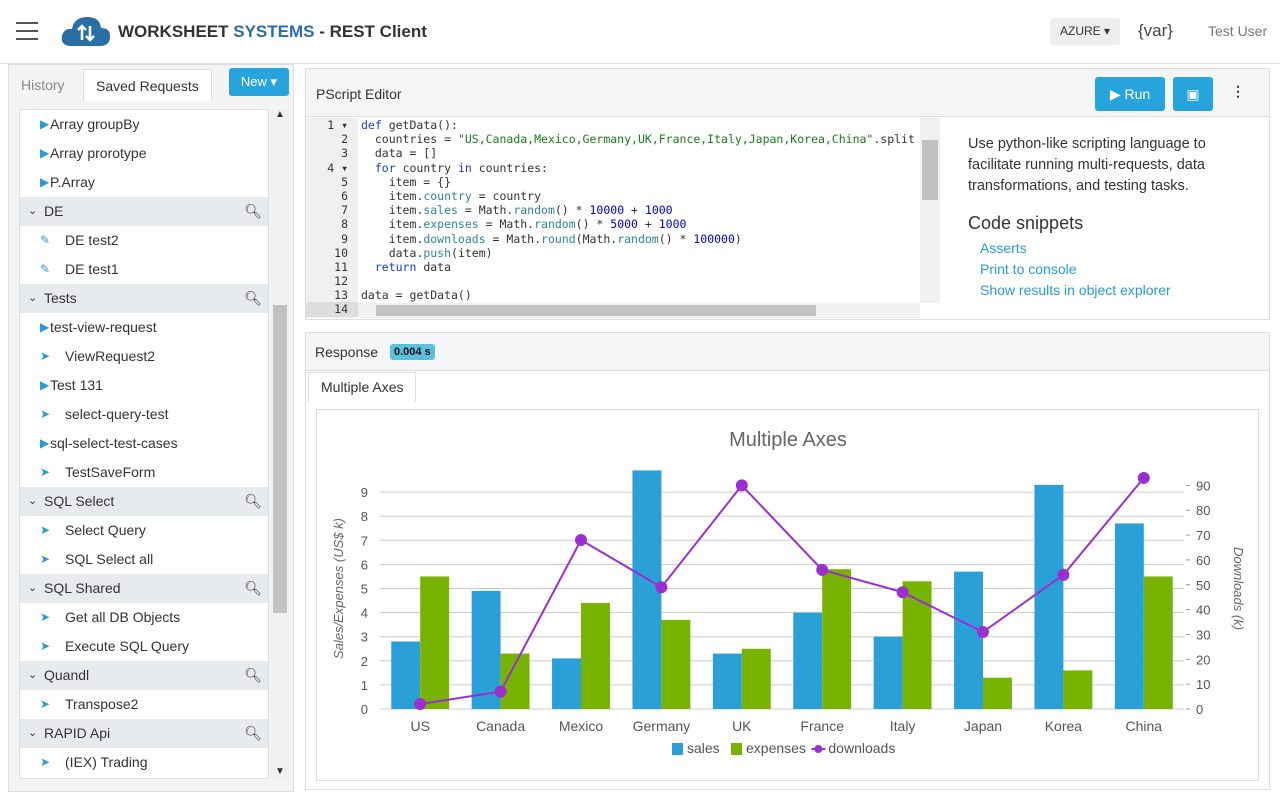 The height and width of the screenshot is (800, 1280). I want to click on environment-dropdown: AZURE ▾, so click(1085, 31).